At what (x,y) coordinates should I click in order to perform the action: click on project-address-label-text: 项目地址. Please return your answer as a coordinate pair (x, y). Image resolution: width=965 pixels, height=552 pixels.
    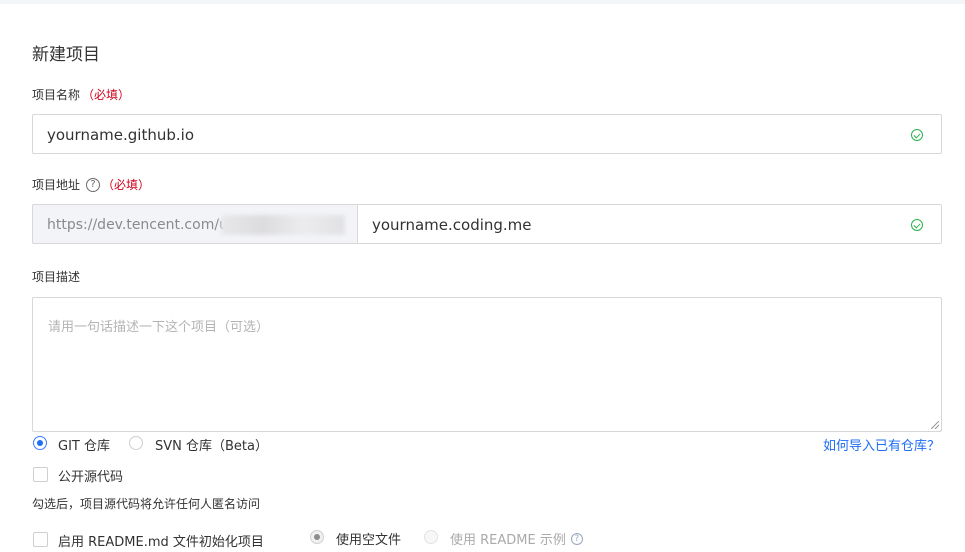
    Looking at the image, I should click on (56, 185).